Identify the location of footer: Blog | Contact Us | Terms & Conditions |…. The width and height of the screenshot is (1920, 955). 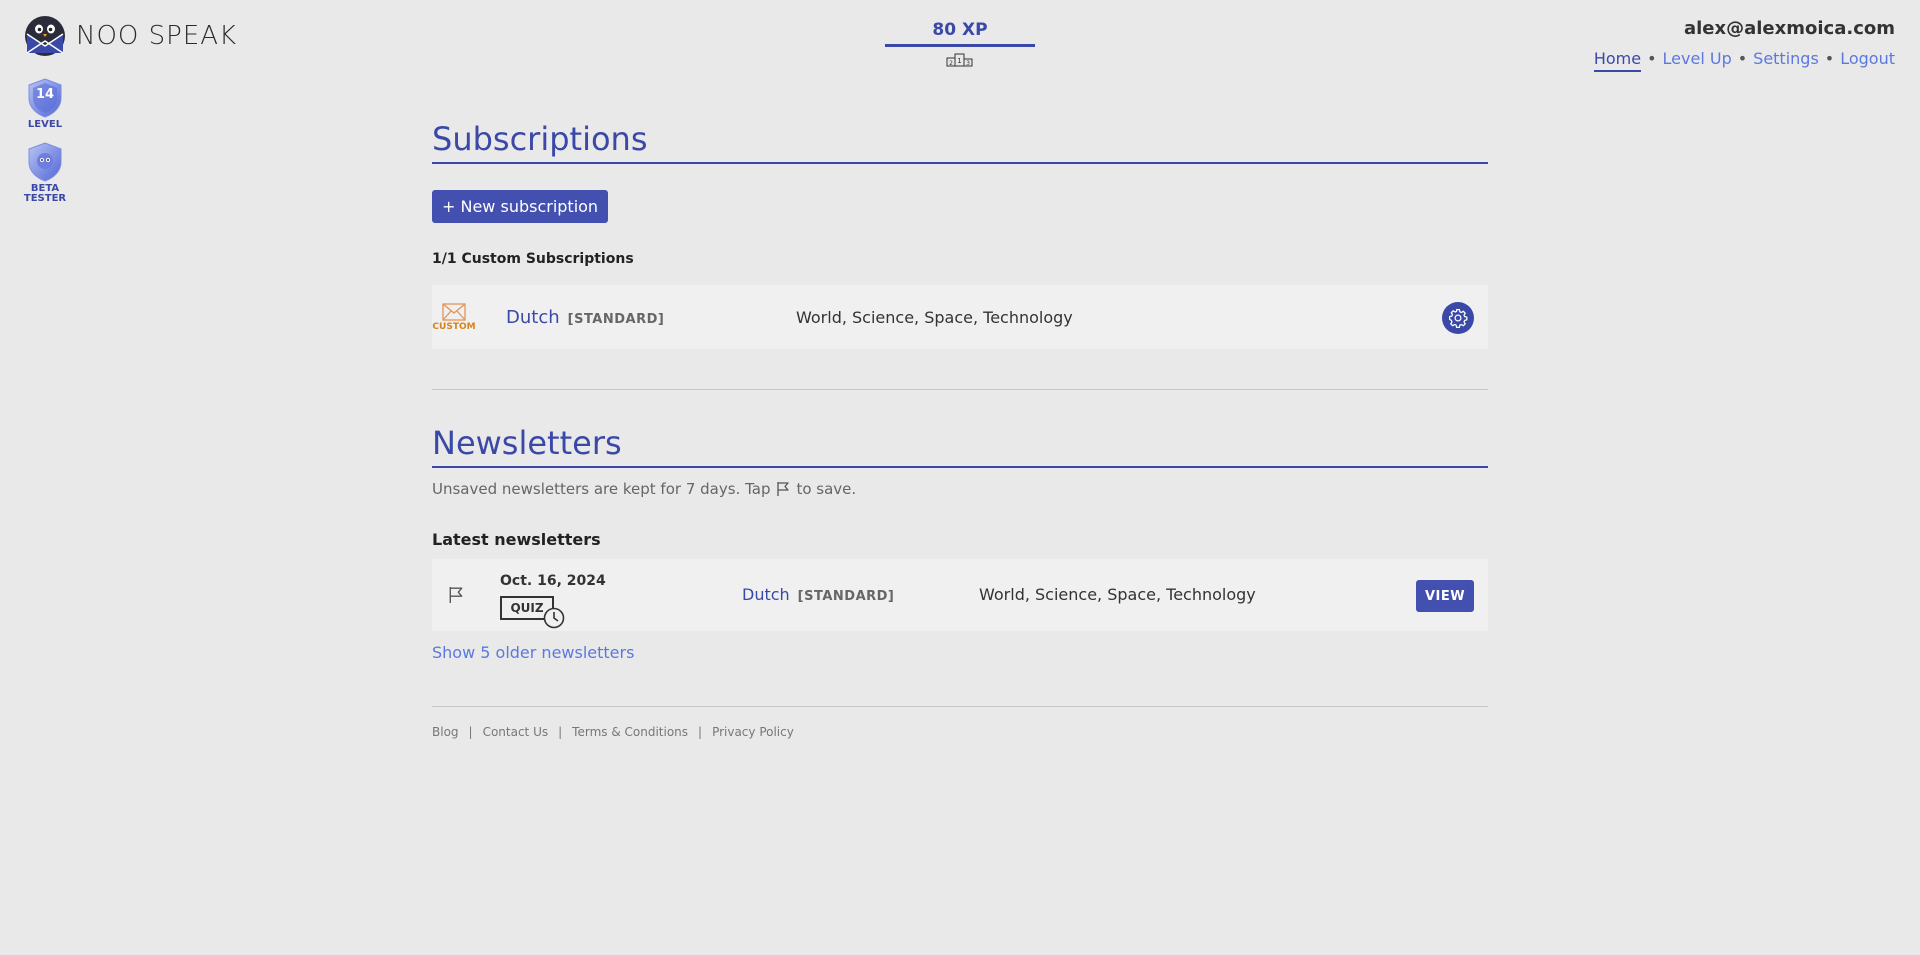
(613, 732).